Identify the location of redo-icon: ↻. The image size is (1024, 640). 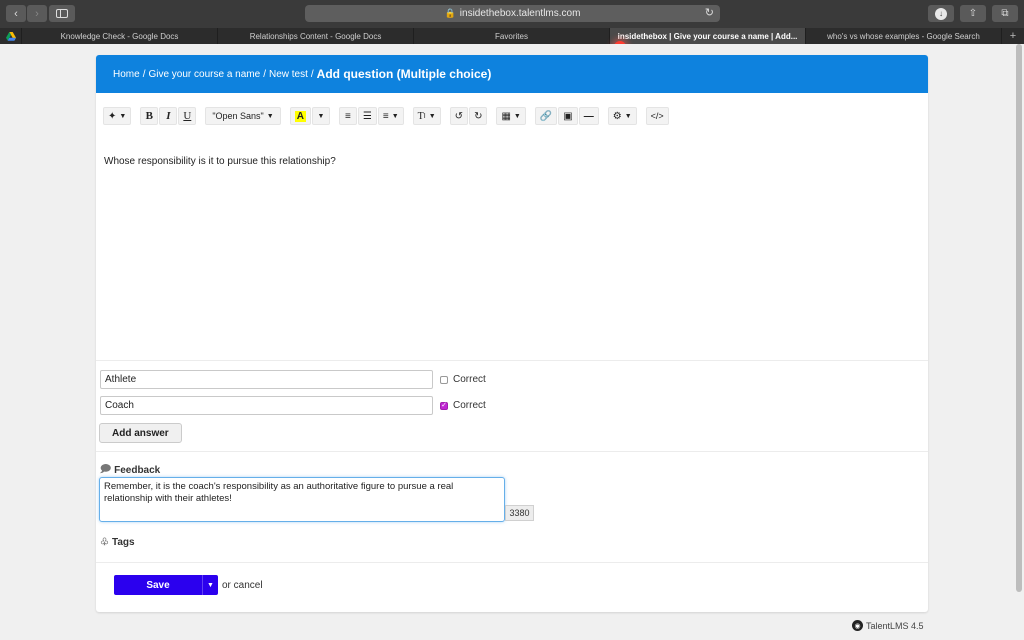
(478, 116).